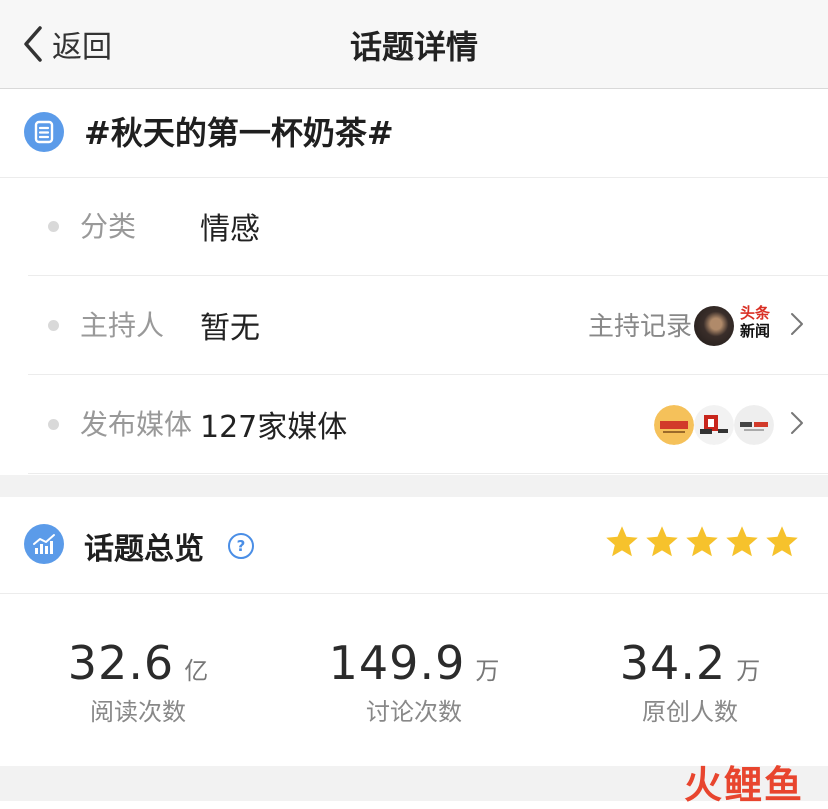 The width and height of the screenshot is (828, 809). What do you see at coordinates (428, 325) in the screenshot?
I see `host-row: 主持人 暂无 主持记录 头条 新闻` at bounding box center [428, 325].